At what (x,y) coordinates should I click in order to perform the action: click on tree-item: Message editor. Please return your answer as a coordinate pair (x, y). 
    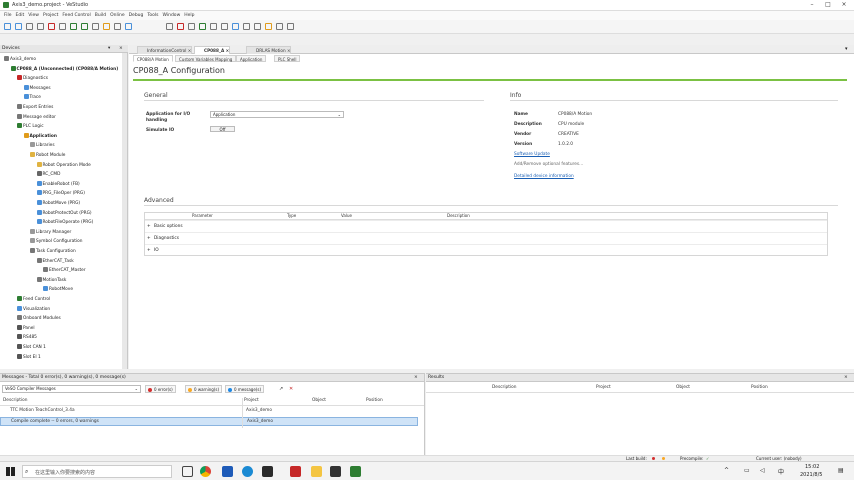
    Looking at the image, I should click on (36, 117).